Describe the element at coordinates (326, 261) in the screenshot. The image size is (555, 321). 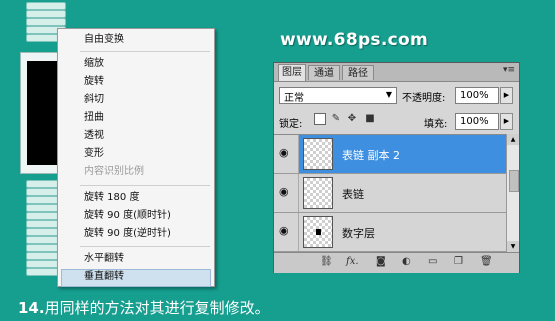
I see `link-layers-icon: ⛓` at that location.